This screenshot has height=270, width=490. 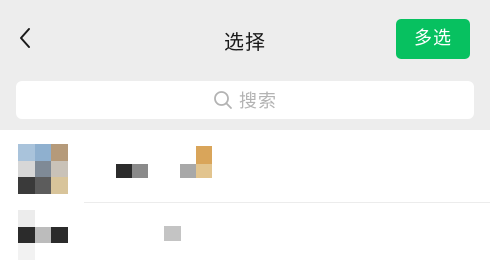 I want to click on search-input: 搜索, so click(x=245, y=100).